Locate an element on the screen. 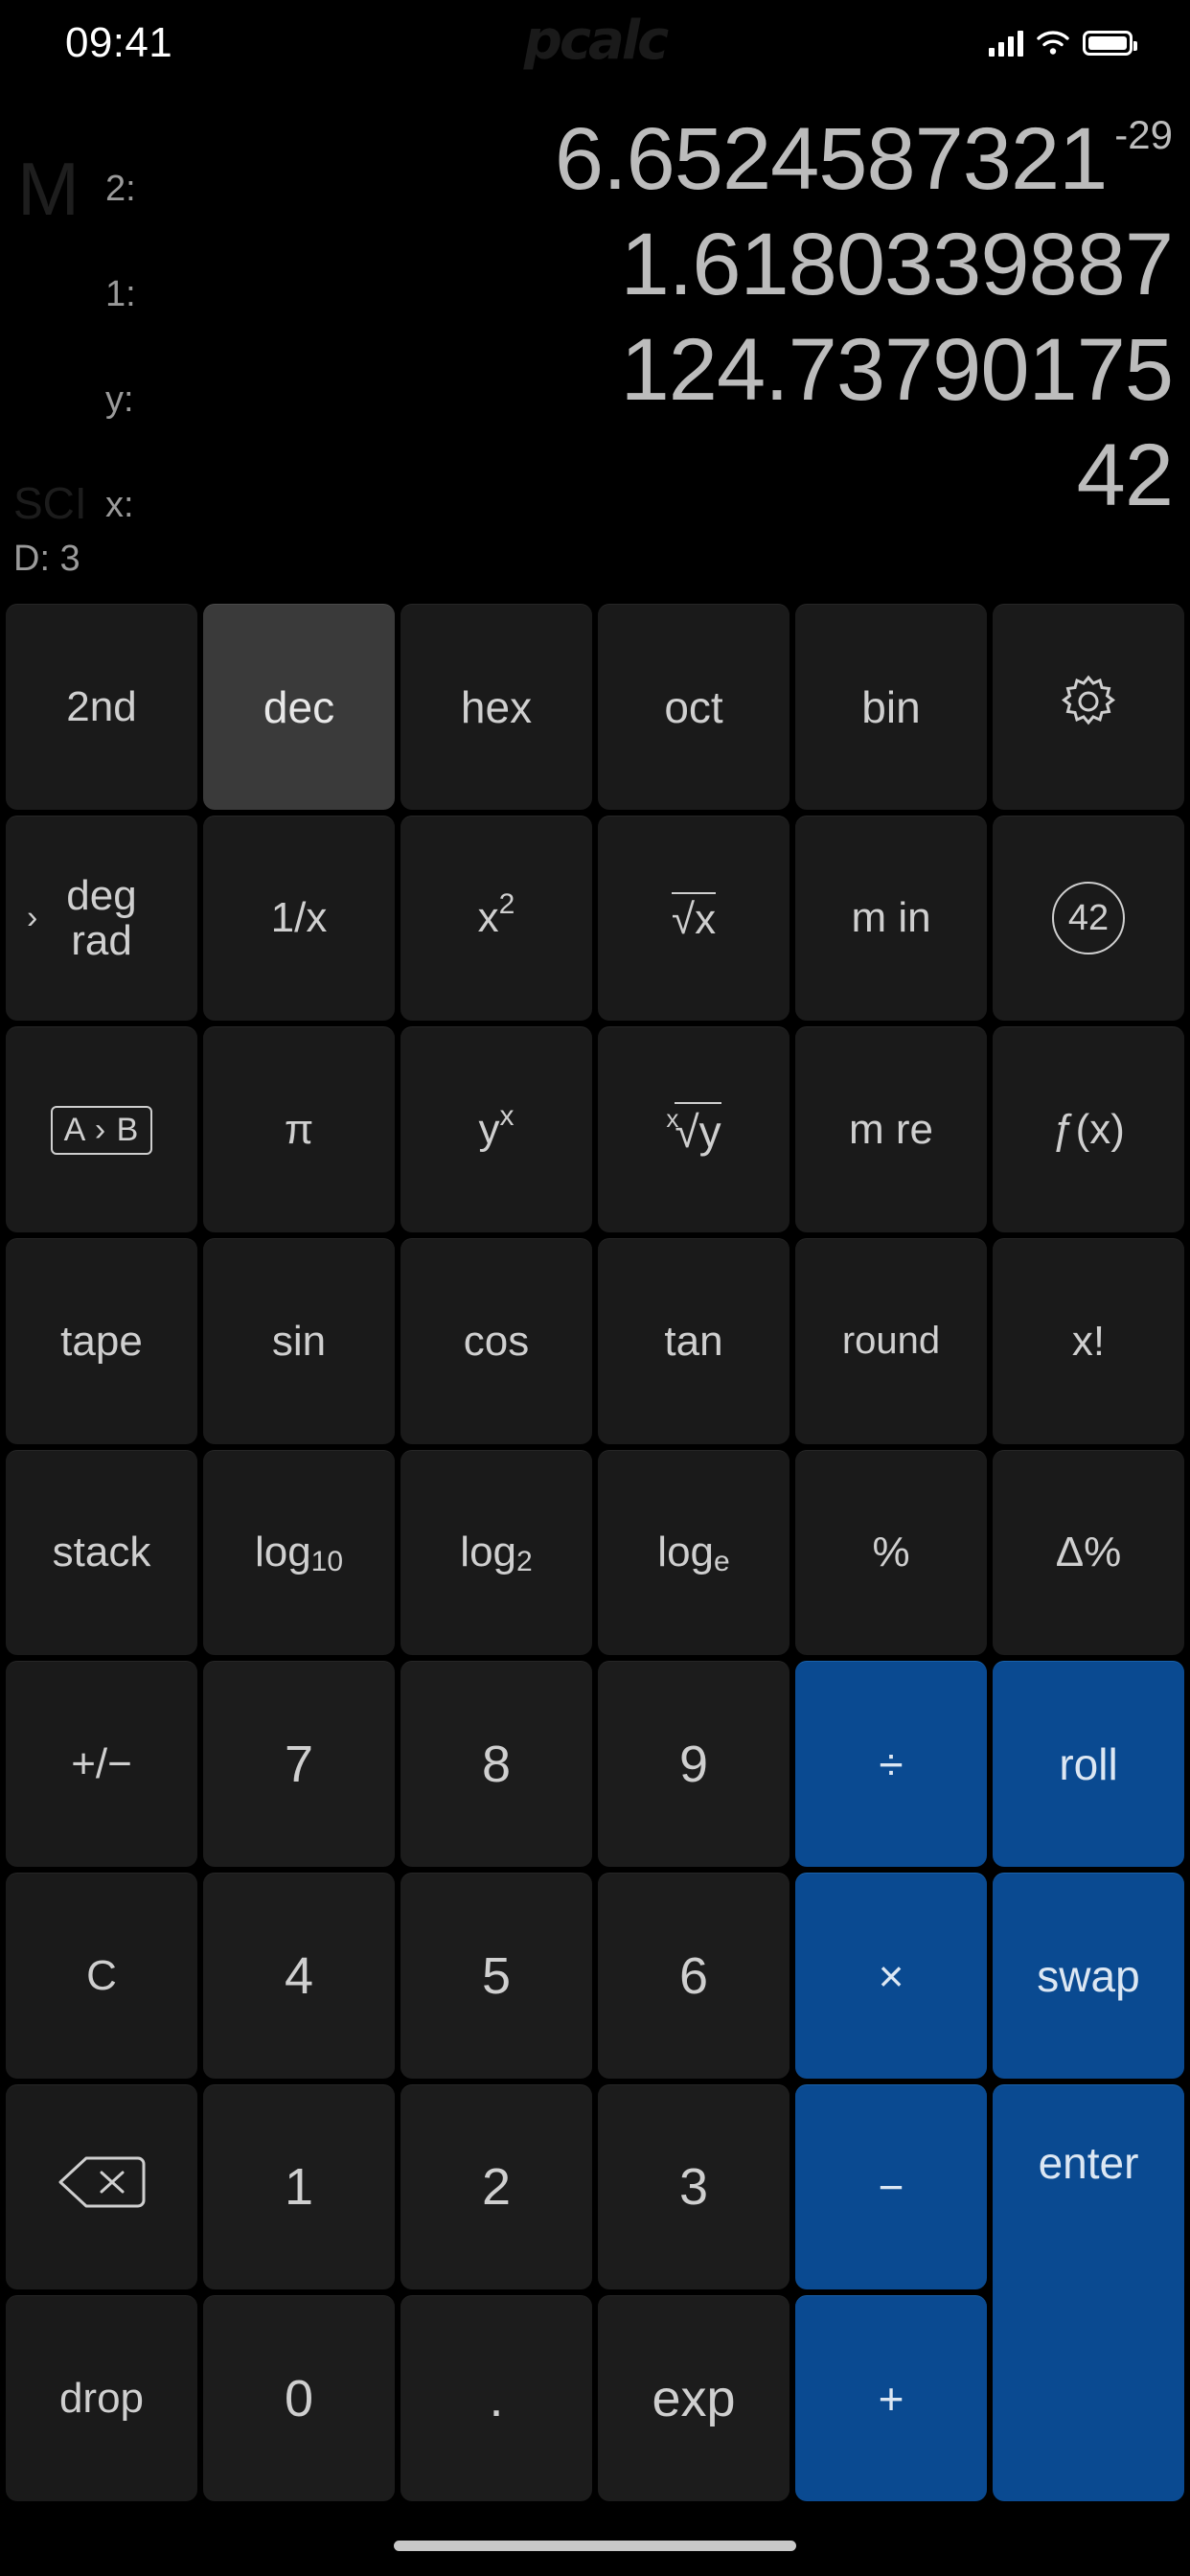 Image resolution: width=1190 pixels, height=2576 pixels. square-root-key-label: √x is located at coordinates (694, 918).